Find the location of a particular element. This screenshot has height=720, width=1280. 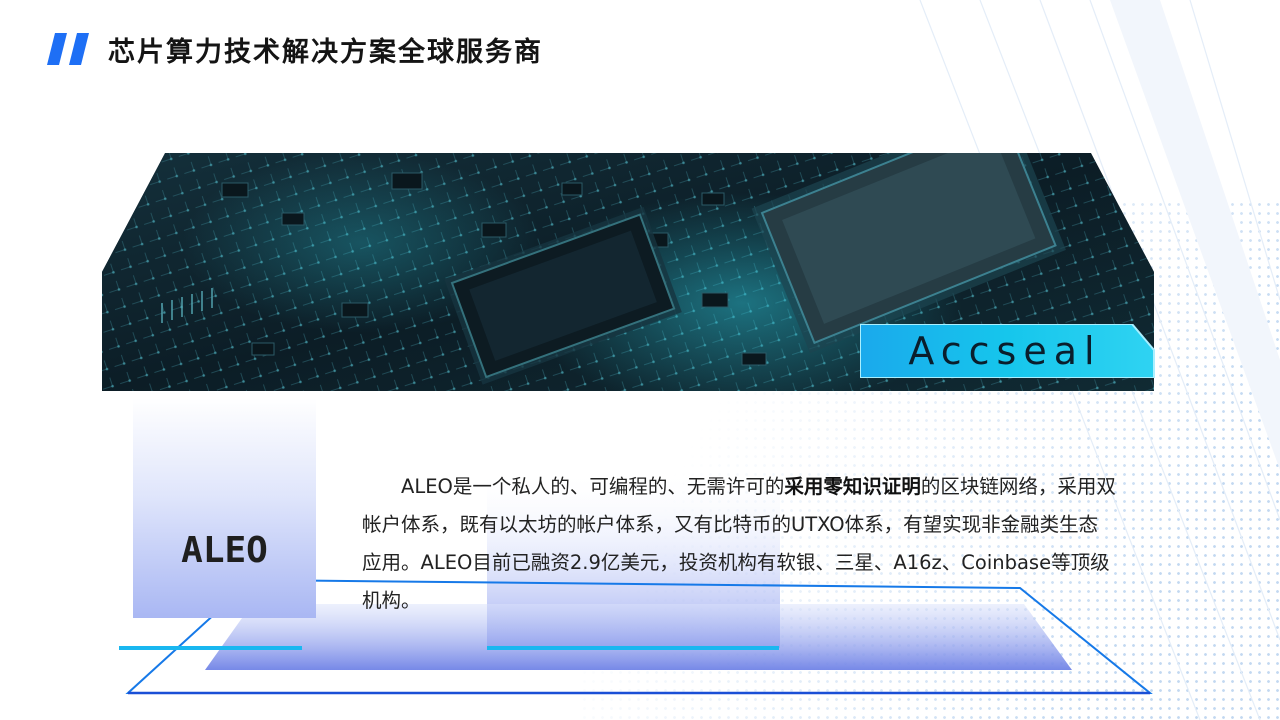

brand-tag: Accseal is located at coordinates (1009, 351).